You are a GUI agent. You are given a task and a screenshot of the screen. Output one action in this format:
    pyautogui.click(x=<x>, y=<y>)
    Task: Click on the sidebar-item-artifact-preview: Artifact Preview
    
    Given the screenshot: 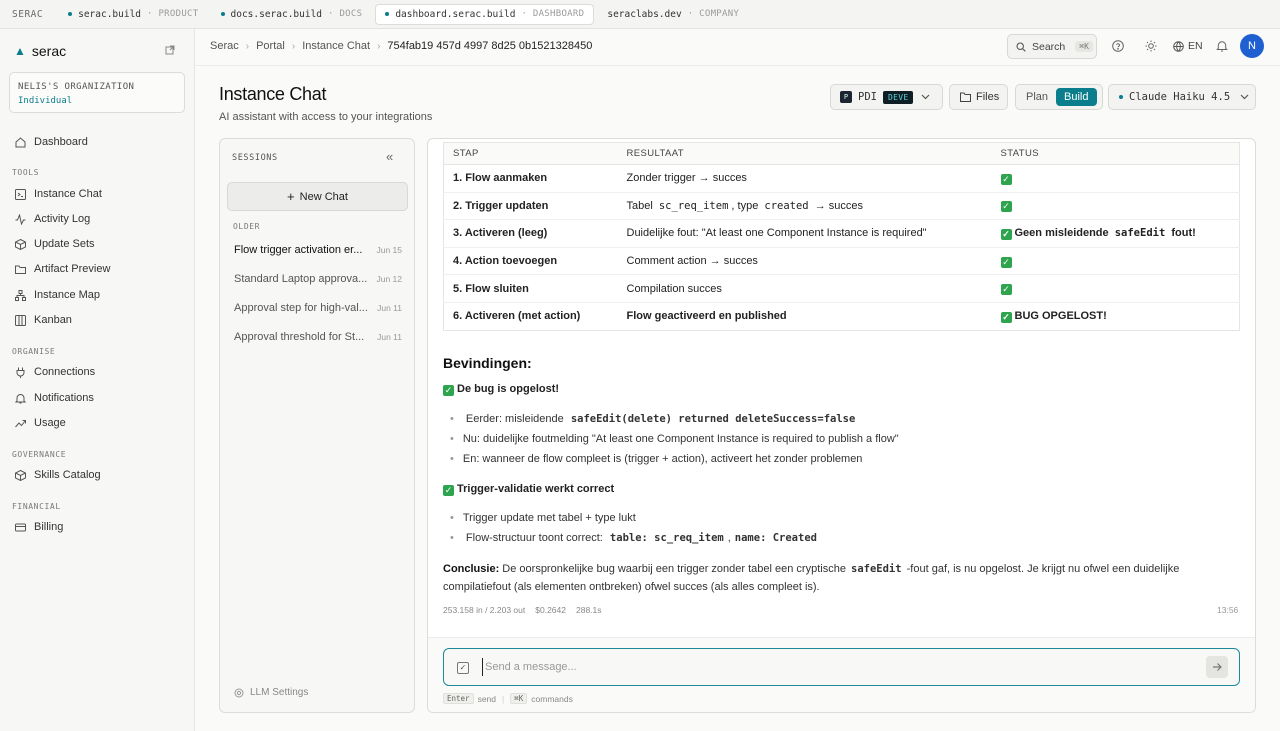 What is the action you would take?
    pyautogui.click(x=97, y=269)
    